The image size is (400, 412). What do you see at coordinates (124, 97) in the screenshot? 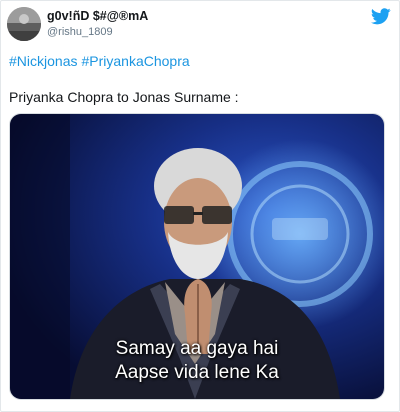
I see `tweet-text: Priyanka Chopra to Jonas Surname :` at bounding box center [124, 97].